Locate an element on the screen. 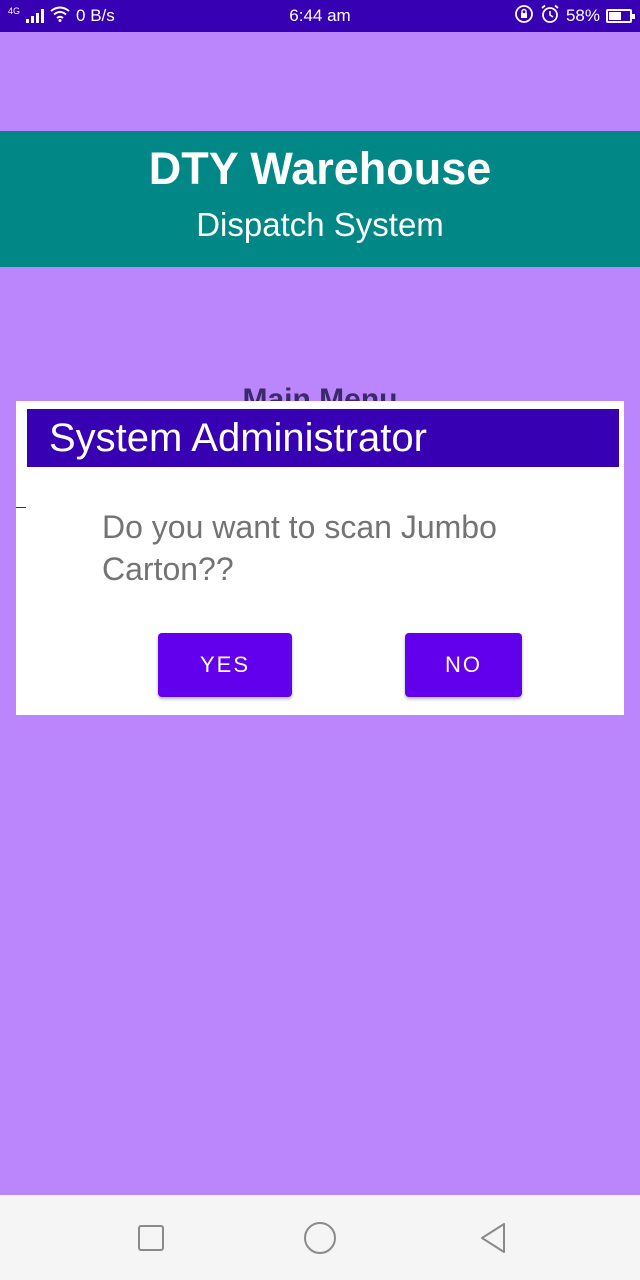 This screenshot has height=1280, width=640. back-button is located at coordinates (493, 1237).